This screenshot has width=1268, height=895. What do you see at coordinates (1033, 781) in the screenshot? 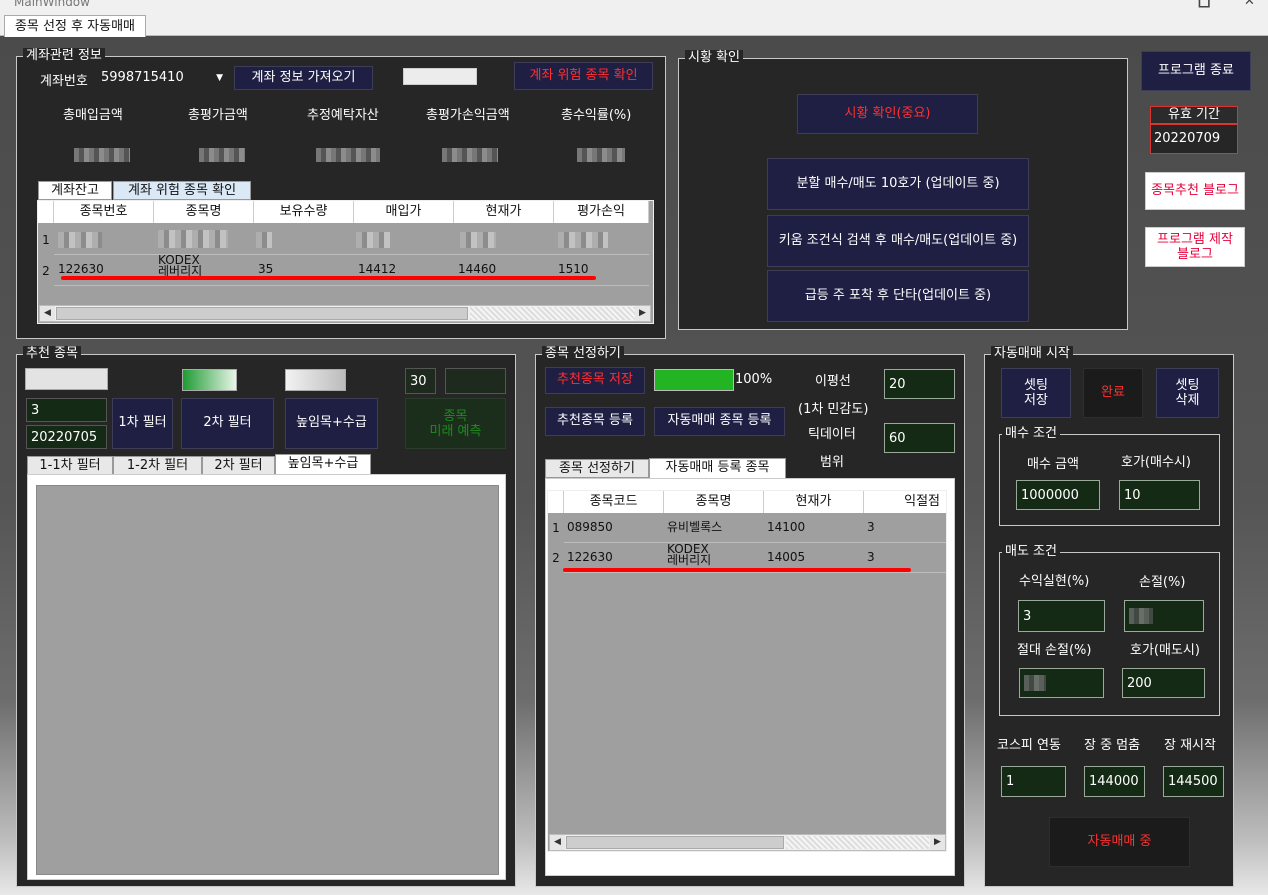
I see `kospi-field: 1` at bounding box center [1033, 781].